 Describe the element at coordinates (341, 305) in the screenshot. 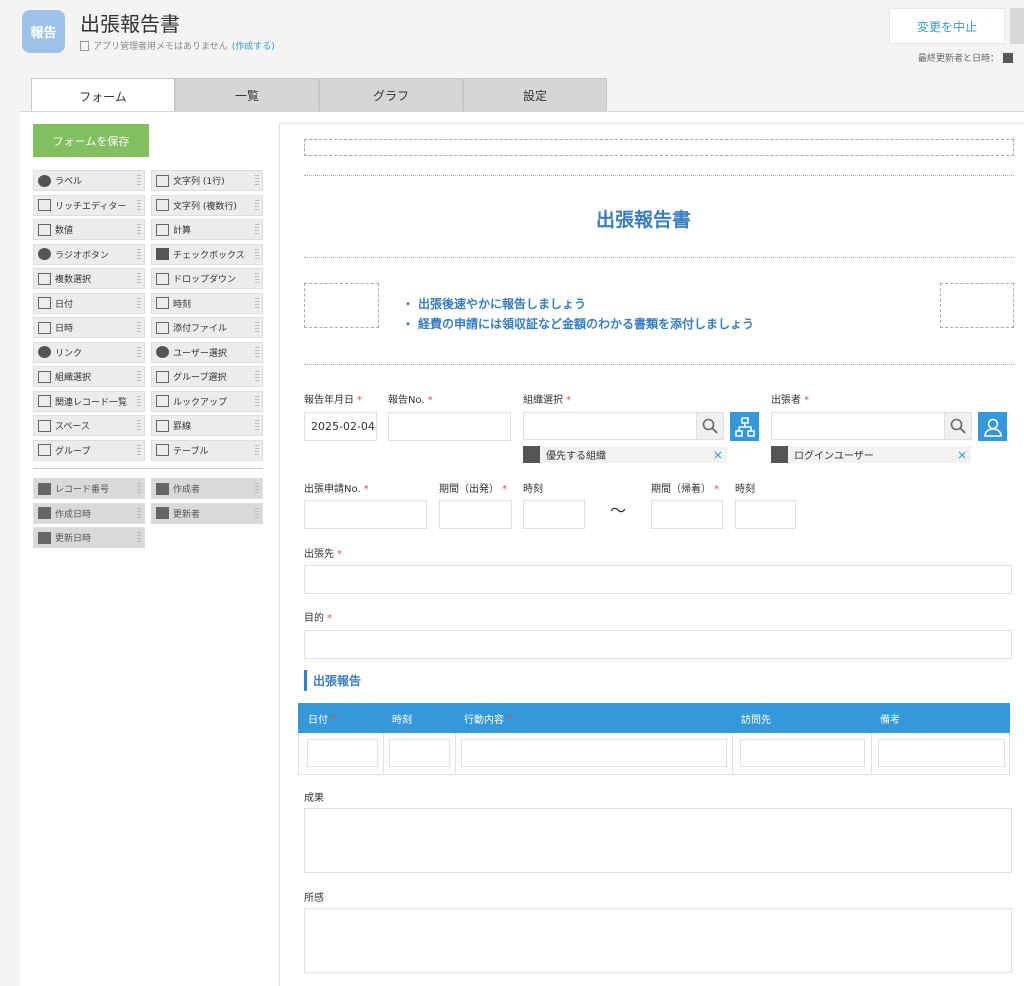

I see `space-field-left` at that location.